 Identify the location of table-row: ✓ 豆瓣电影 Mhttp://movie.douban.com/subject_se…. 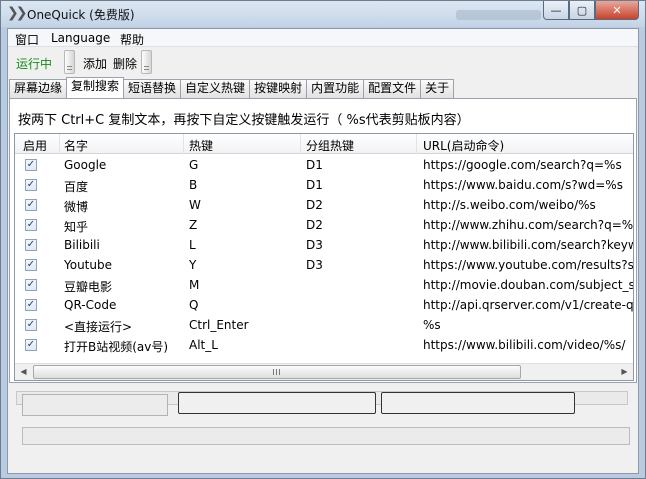
(324, 285).